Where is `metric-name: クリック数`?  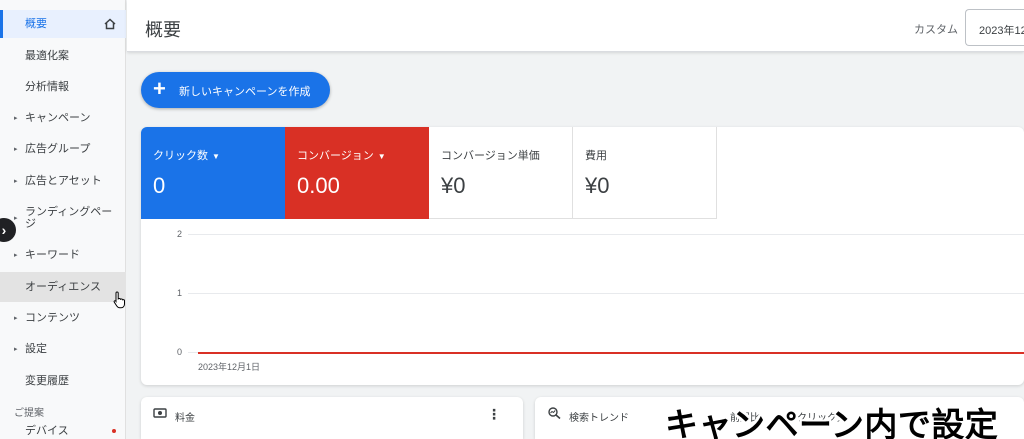 metric-name: クリック数 is located at coordinates (180, 156).